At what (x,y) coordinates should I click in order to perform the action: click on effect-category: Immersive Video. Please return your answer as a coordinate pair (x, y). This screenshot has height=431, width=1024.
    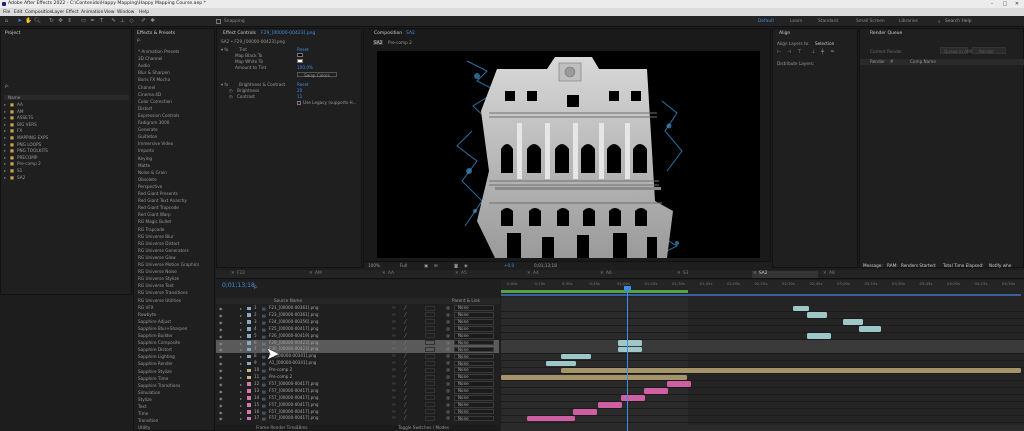
    Looking at the image, I should click on (155, 143).